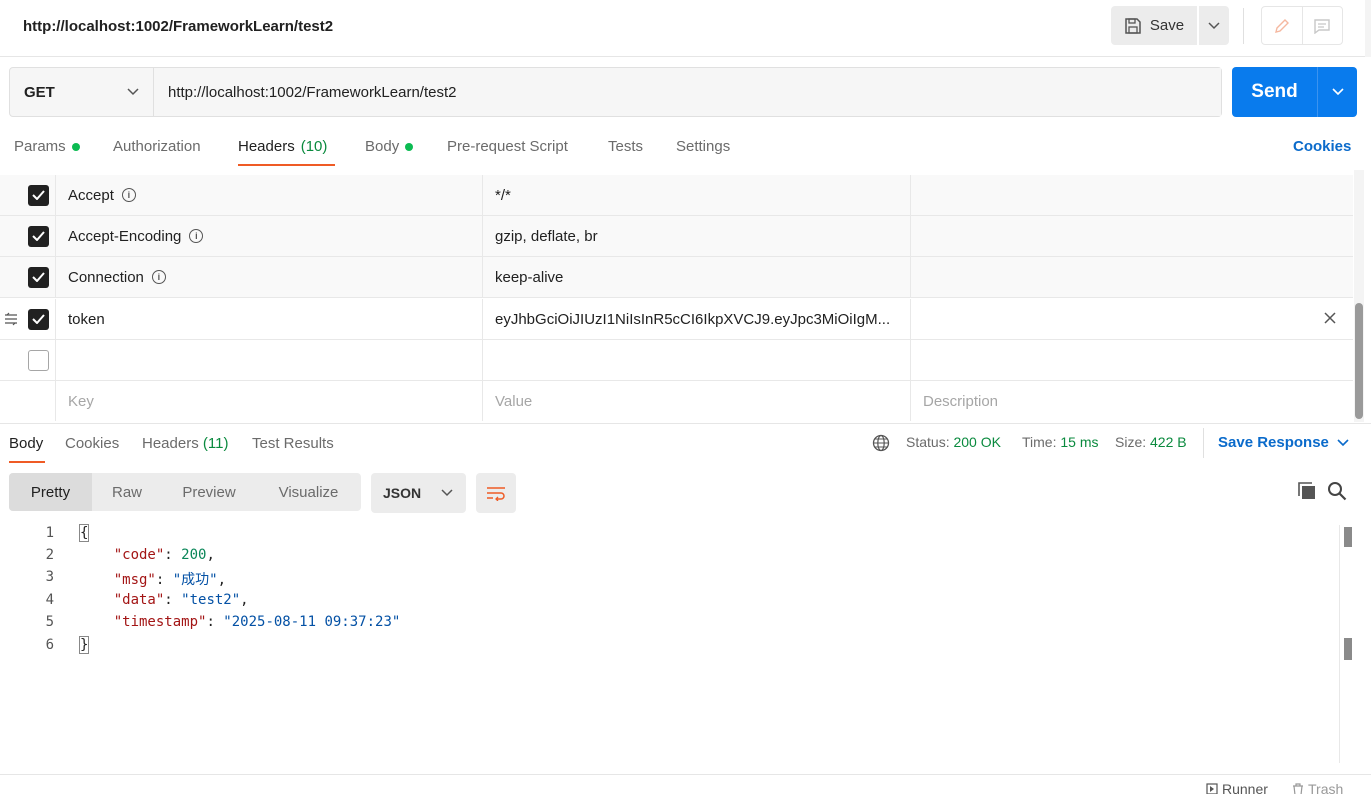 Image resolution: width=1371 pixels, height=794 pixels. What do you see at coordinates (1322, 146) in the screenshot?
I see `cookies-link: Cookies` at bounding box center [1322, 146].